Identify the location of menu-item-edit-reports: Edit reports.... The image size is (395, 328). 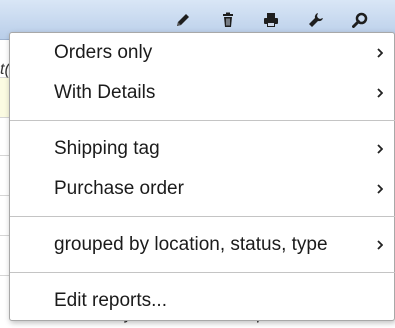
(202, 301).